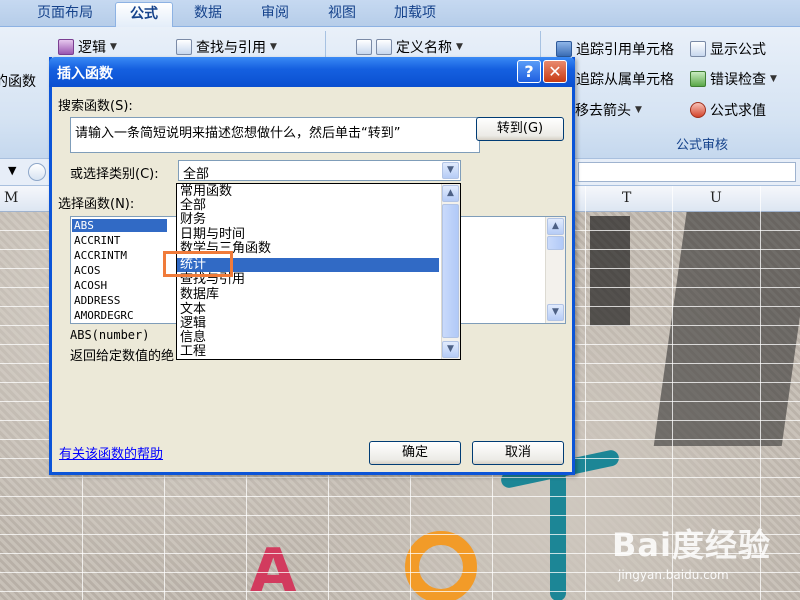  Describe the element at coordinates (119, 225) in the screenshot. I see `list-item: ABS` at that location.